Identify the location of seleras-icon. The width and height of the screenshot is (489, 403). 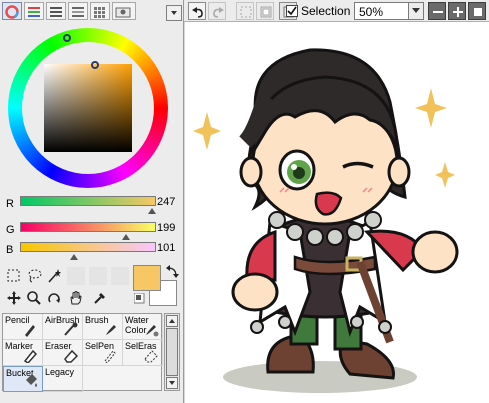
(151, 356).